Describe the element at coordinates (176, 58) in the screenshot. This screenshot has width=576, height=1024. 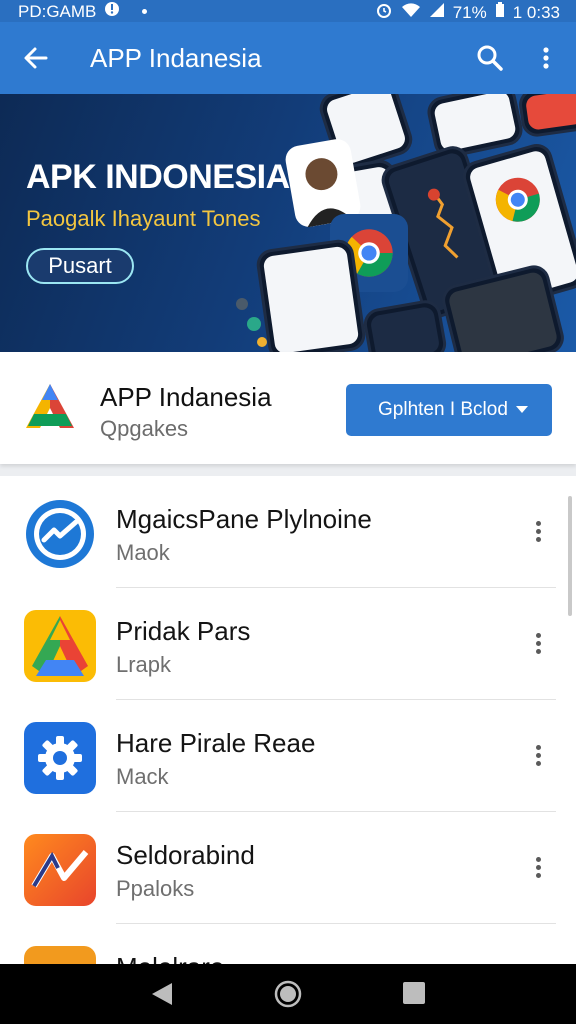
I see `page-title: APP Indanesia` at that location.